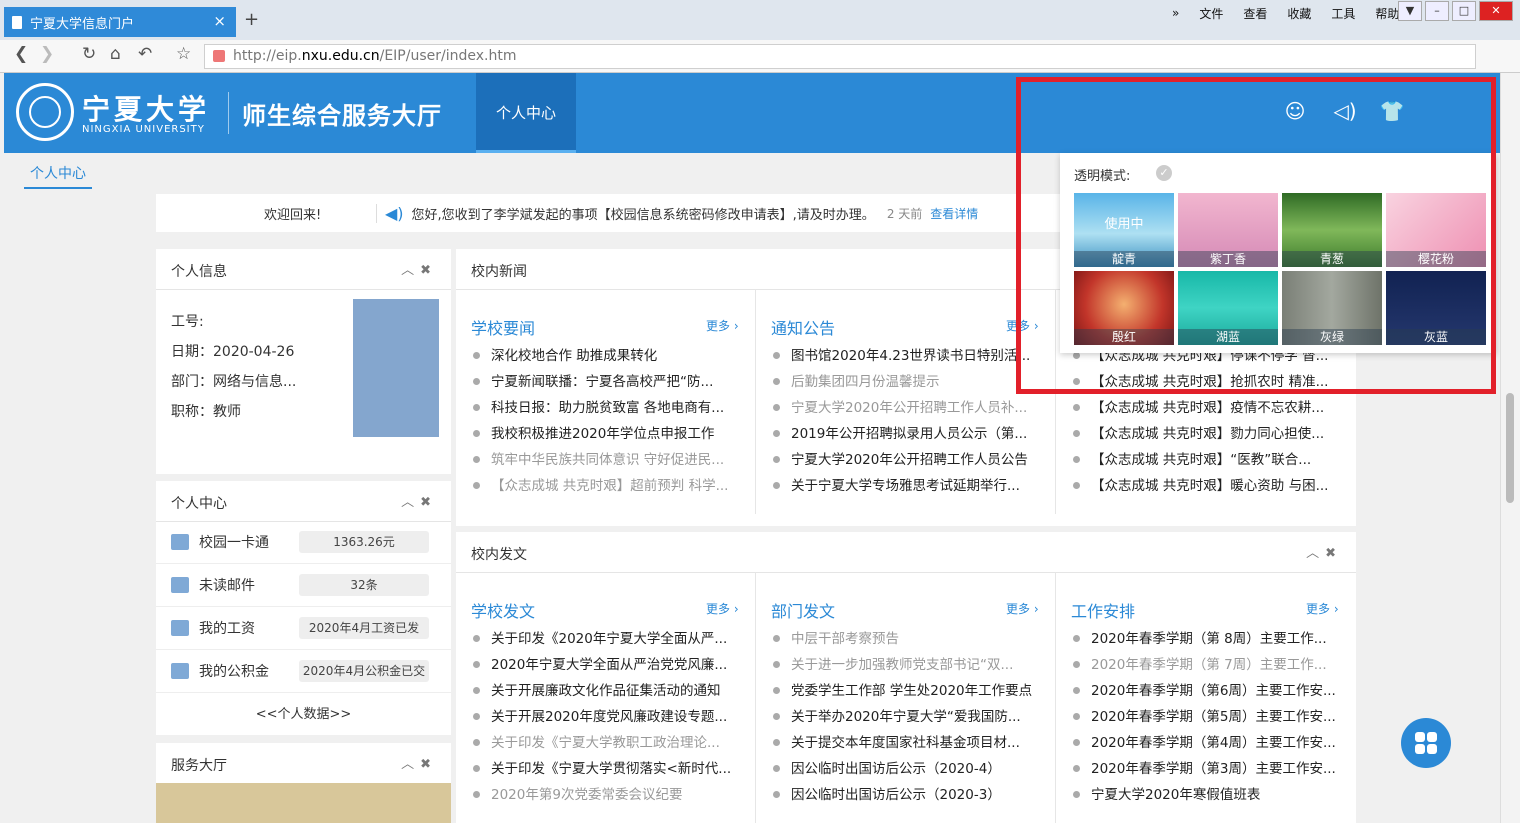  Describe the element at coordinates (606, 435) in the screenshot. I see `list-item: 我校积极推进2020年学位点申报工作` at that location.